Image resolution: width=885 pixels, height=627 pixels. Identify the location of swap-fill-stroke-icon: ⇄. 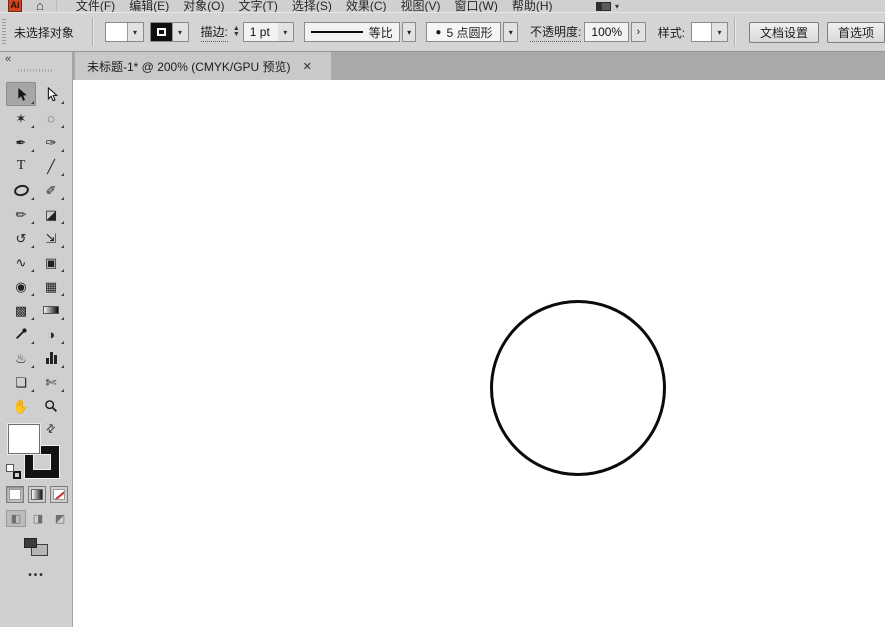
(50, 428).